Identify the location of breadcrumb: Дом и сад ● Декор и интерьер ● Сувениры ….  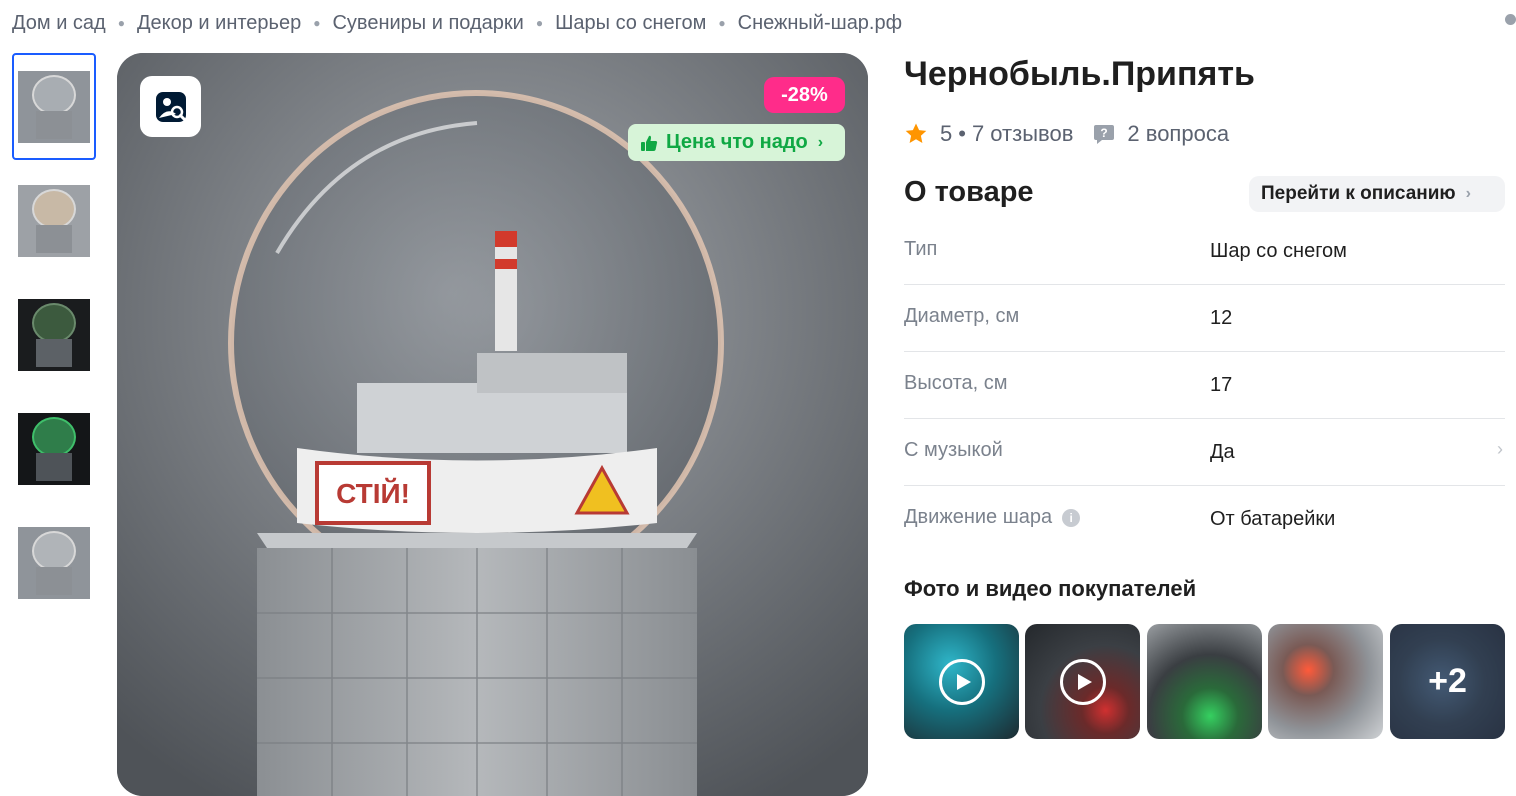
(457, 23).